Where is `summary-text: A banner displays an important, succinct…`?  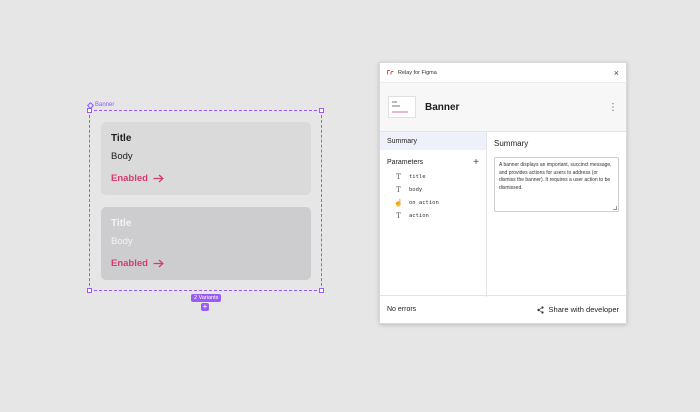 summary-text: A banner displays an important, succinct… is located at coordinates (555, 176).